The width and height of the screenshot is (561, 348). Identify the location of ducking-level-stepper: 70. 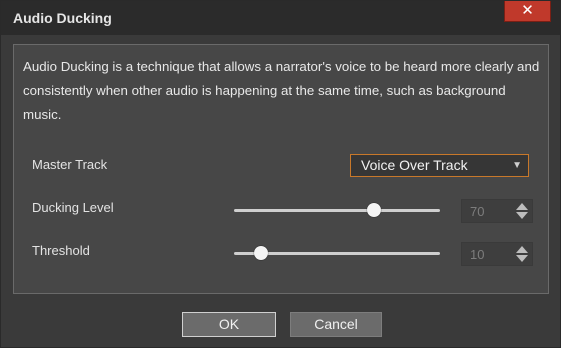
(497, 211).